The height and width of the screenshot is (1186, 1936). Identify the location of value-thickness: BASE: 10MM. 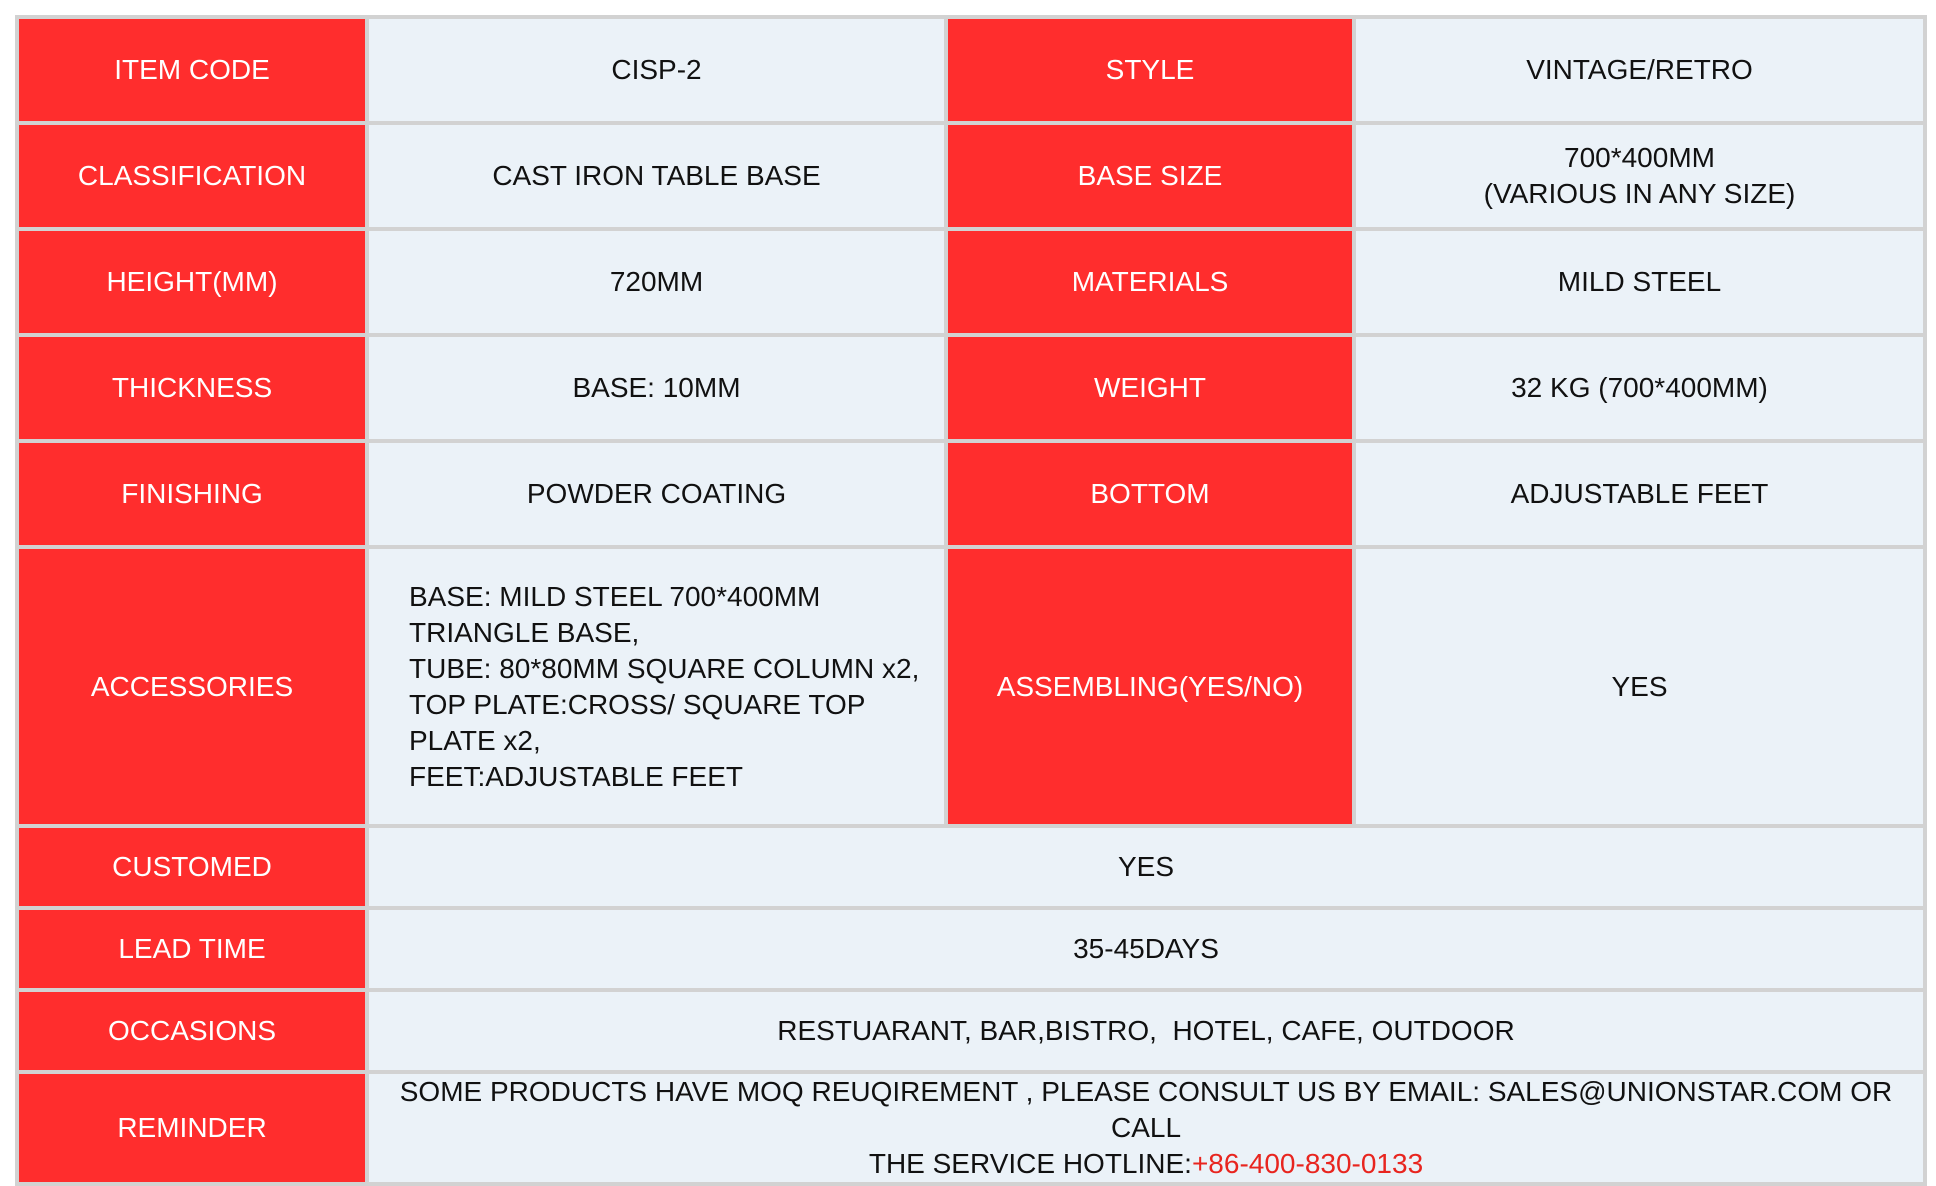
(656, 388).